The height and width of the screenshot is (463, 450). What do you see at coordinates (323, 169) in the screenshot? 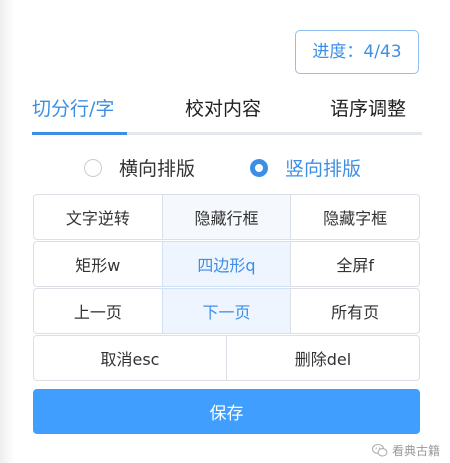
I see `radio-label: 竖向排版` at bounding box center [323, 169].